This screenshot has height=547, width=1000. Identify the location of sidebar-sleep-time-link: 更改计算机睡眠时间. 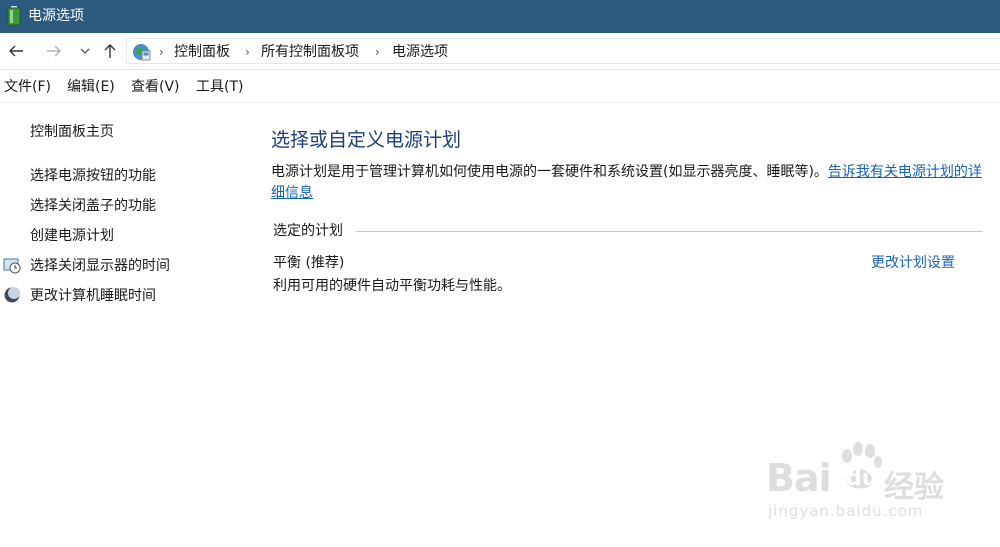
(93, 296).